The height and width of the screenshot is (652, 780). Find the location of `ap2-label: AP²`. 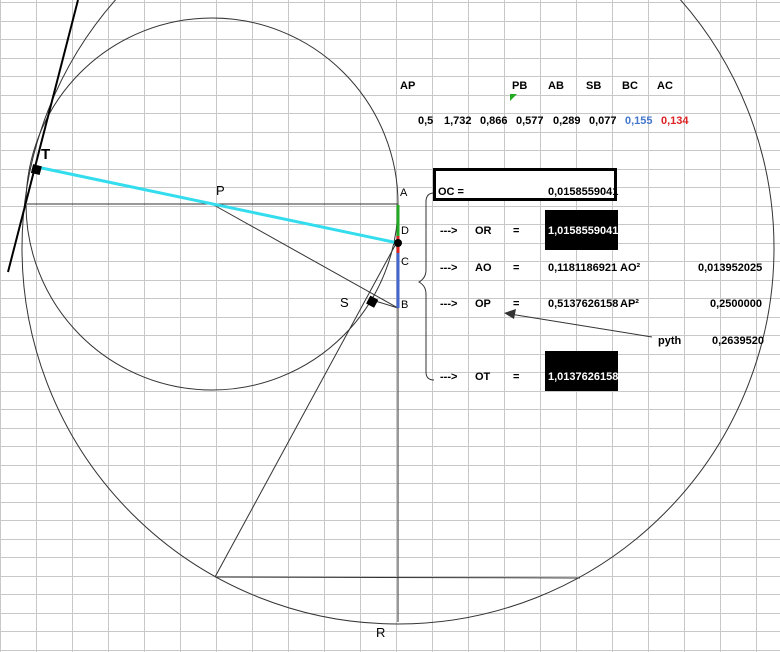

ap2-label: AP² is located at coordinates (629, 304).